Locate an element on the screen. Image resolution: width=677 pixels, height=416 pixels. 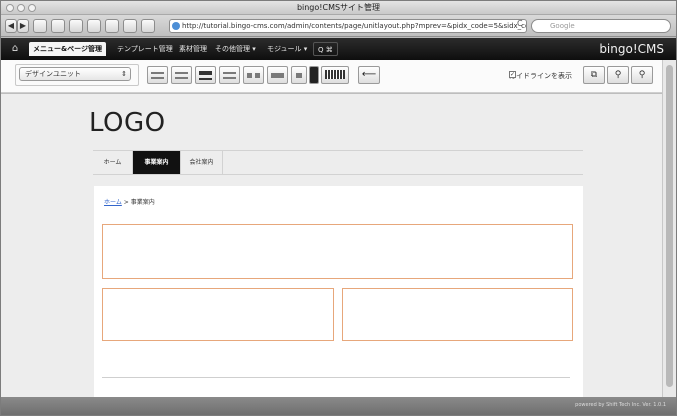
globe-icon is located at coordinates (176, 26).